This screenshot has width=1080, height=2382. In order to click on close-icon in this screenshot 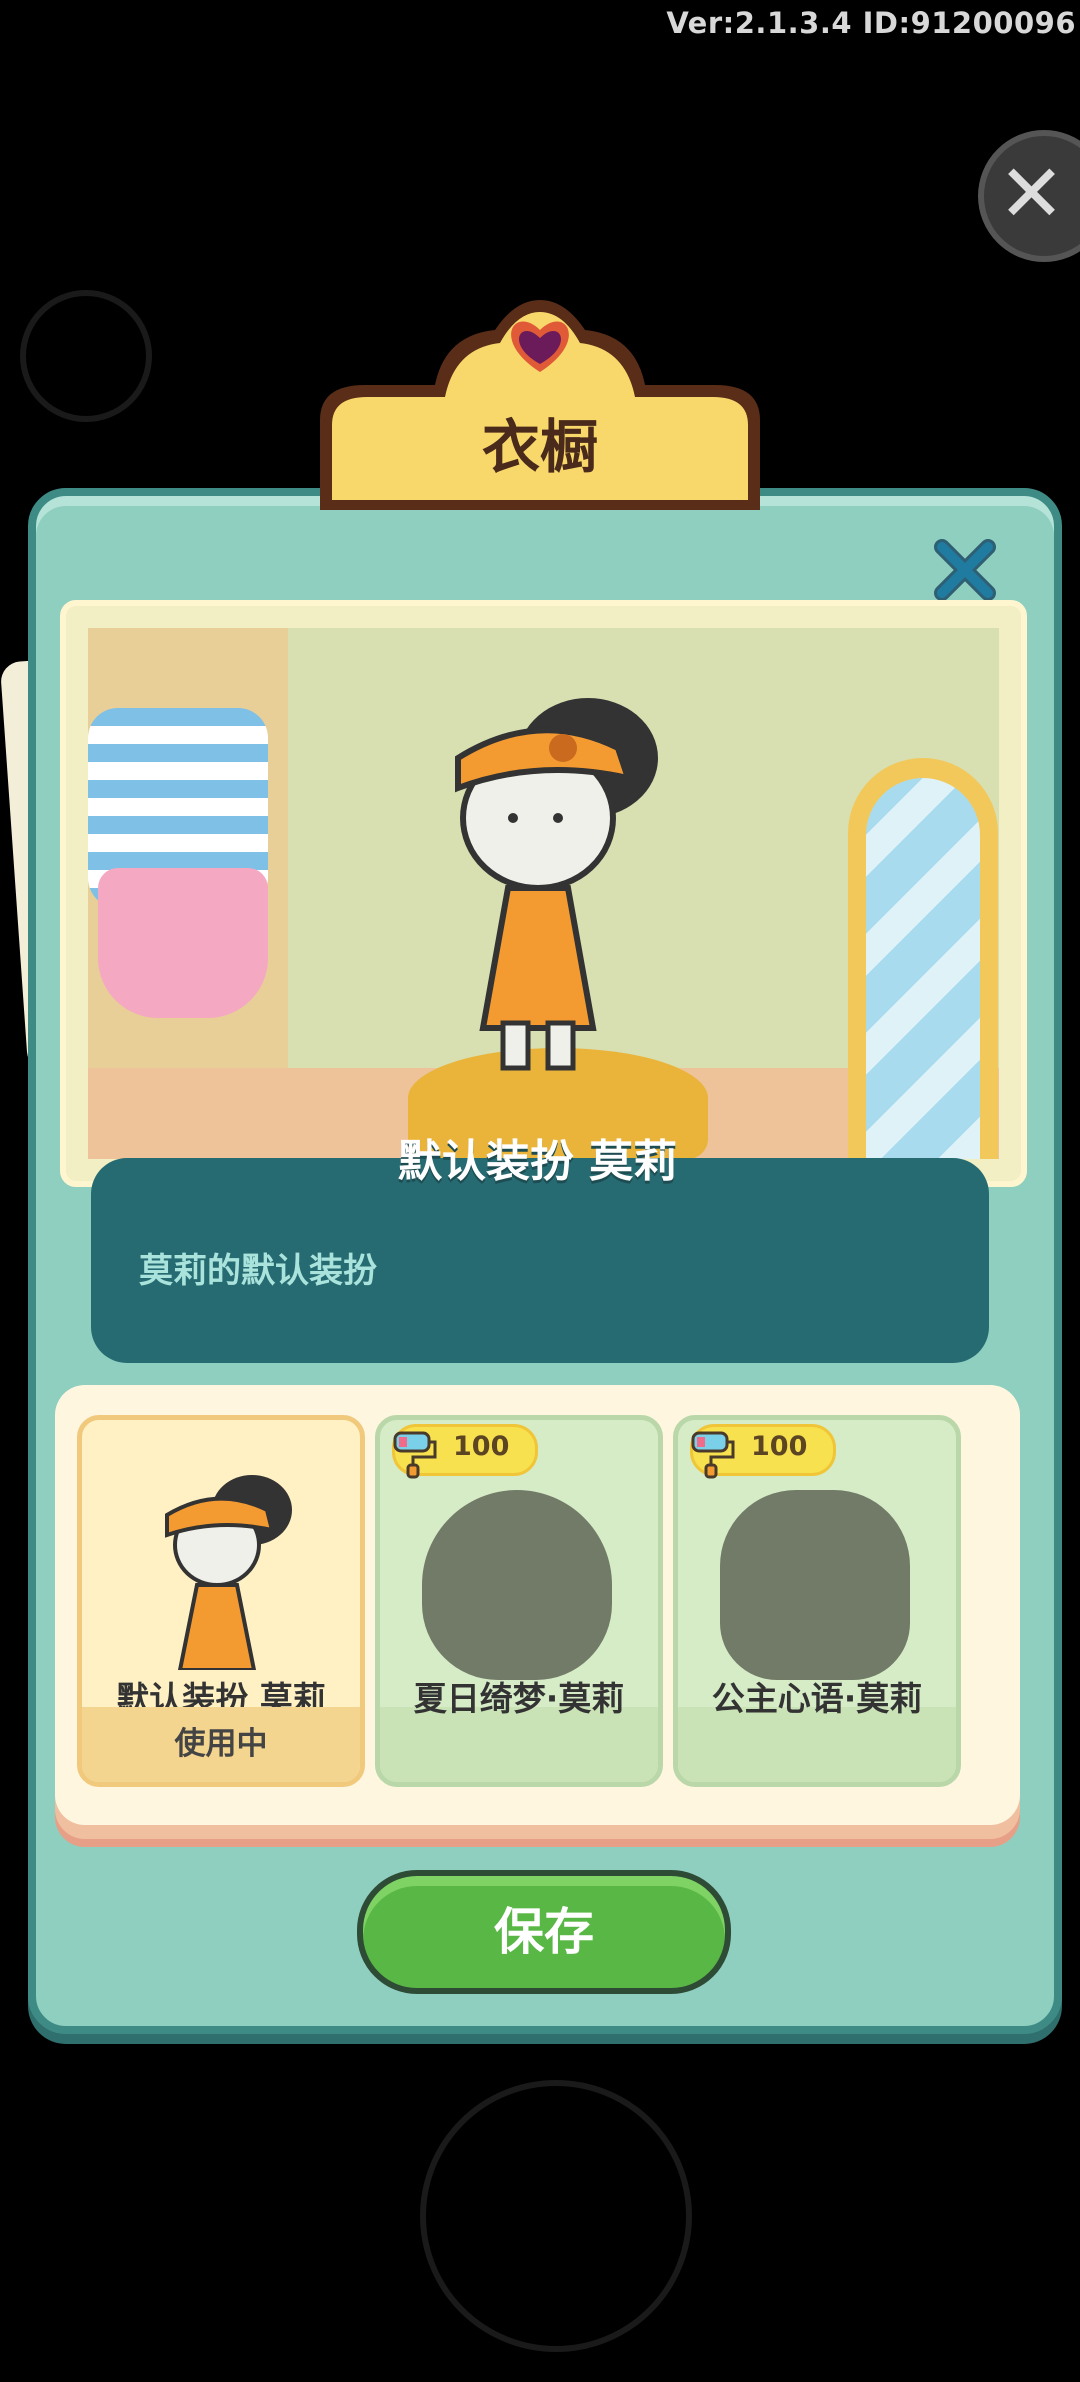, I will do `click(965, 570)`.